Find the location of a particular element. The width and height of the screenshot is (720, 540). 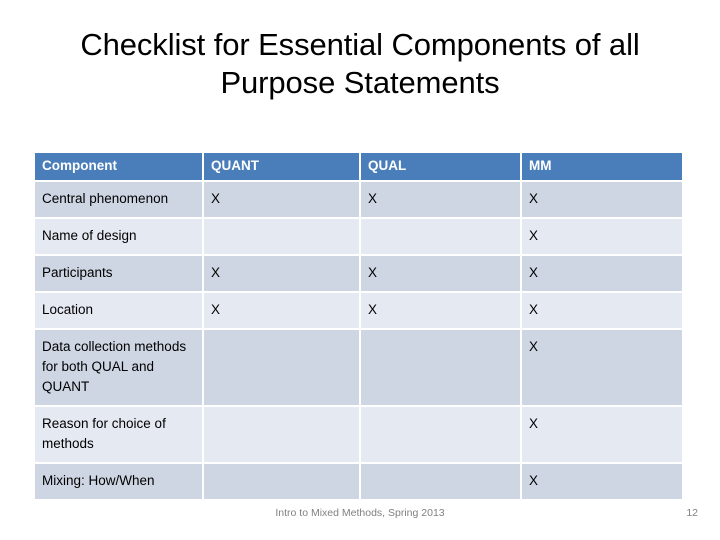

row-label: Participants is located at coordinates (118, 273).